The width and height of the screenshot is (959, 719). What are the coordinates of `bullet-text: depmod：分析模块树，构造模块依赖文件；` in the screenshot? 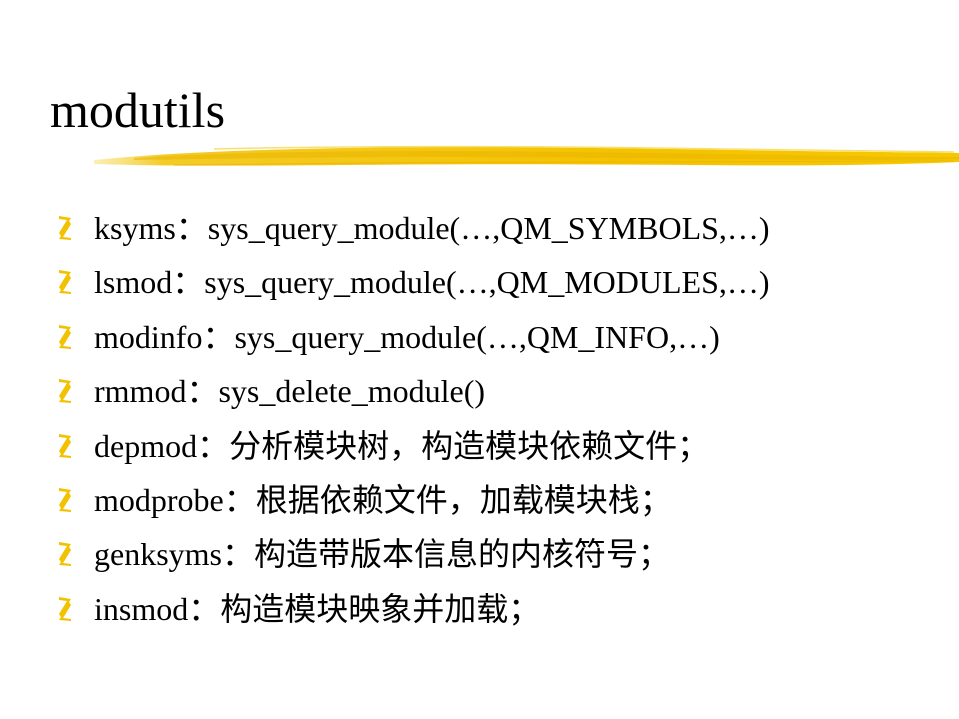 It's located at (402, 445).